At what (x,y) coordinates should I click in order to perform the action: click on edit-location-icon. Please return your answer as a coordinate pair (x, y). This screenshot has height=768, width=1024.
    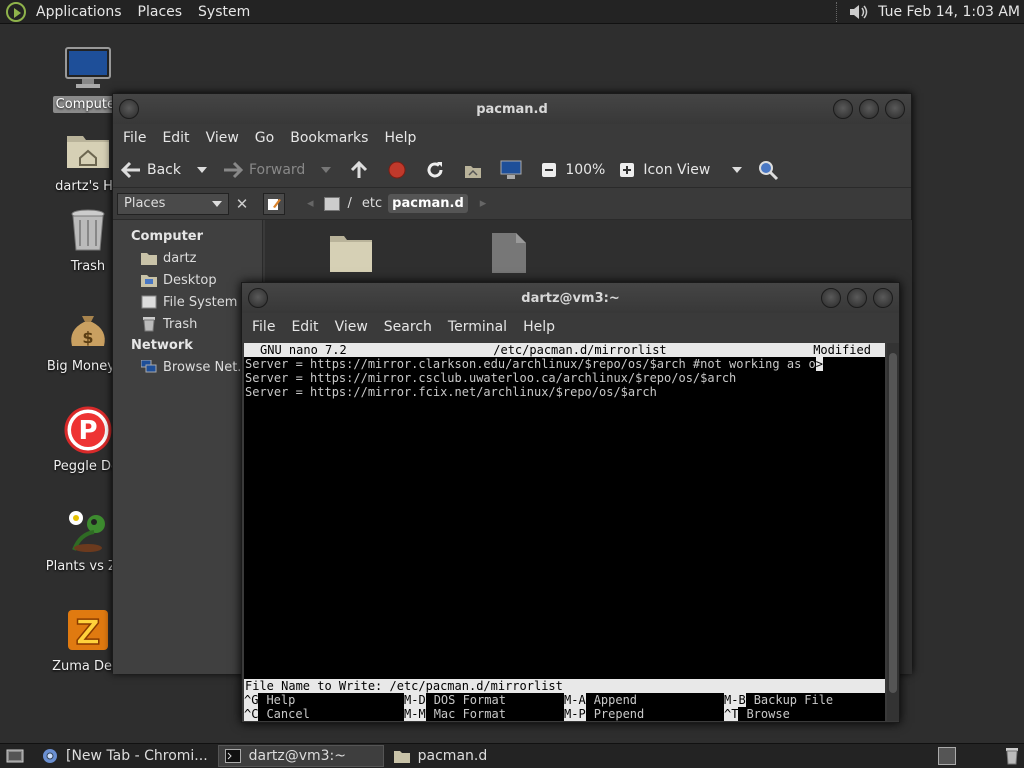
    Looking at the image, I should click on (274, 203).